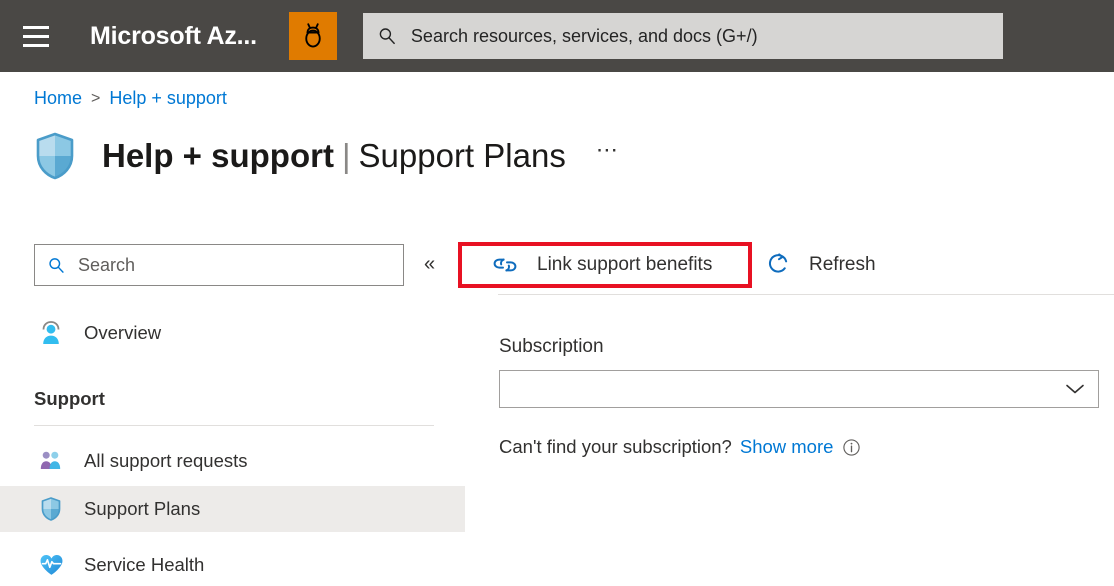 Image resolution: width=1114 pixels, height=586 pixels. I want to click on page-title-main: Help + support, so click(218, 155).